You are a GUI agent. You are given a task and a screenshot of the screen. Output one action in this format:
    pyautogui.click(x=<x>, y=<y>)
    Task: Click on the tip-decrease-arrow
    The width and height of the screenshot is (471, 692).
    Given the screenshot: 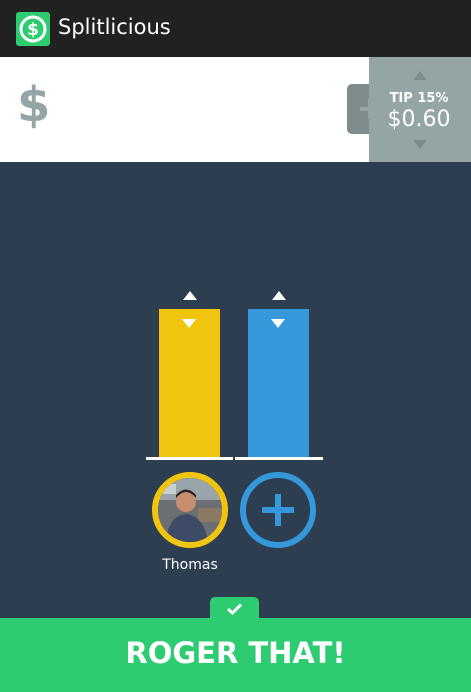 What is the action you would take?
    pyautogui.click(x=420, y=144)
    